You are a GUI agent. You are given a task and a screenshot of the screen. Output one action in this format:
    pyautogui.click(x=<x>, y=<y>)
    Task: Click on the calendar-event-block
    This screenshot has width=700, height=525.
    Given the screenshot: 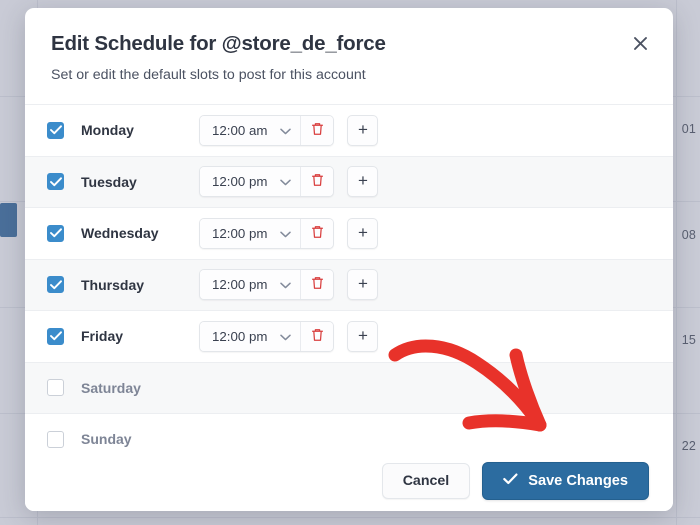 What is the action you would take?
    pyautogui.click(x=8, y=220)
    